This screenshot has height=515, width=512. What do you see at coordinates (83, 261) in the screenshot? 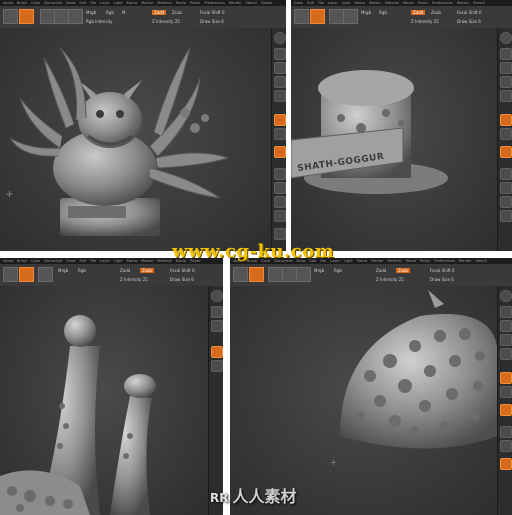
I see `menu-item: Edit` at bounding box center [83, 261].